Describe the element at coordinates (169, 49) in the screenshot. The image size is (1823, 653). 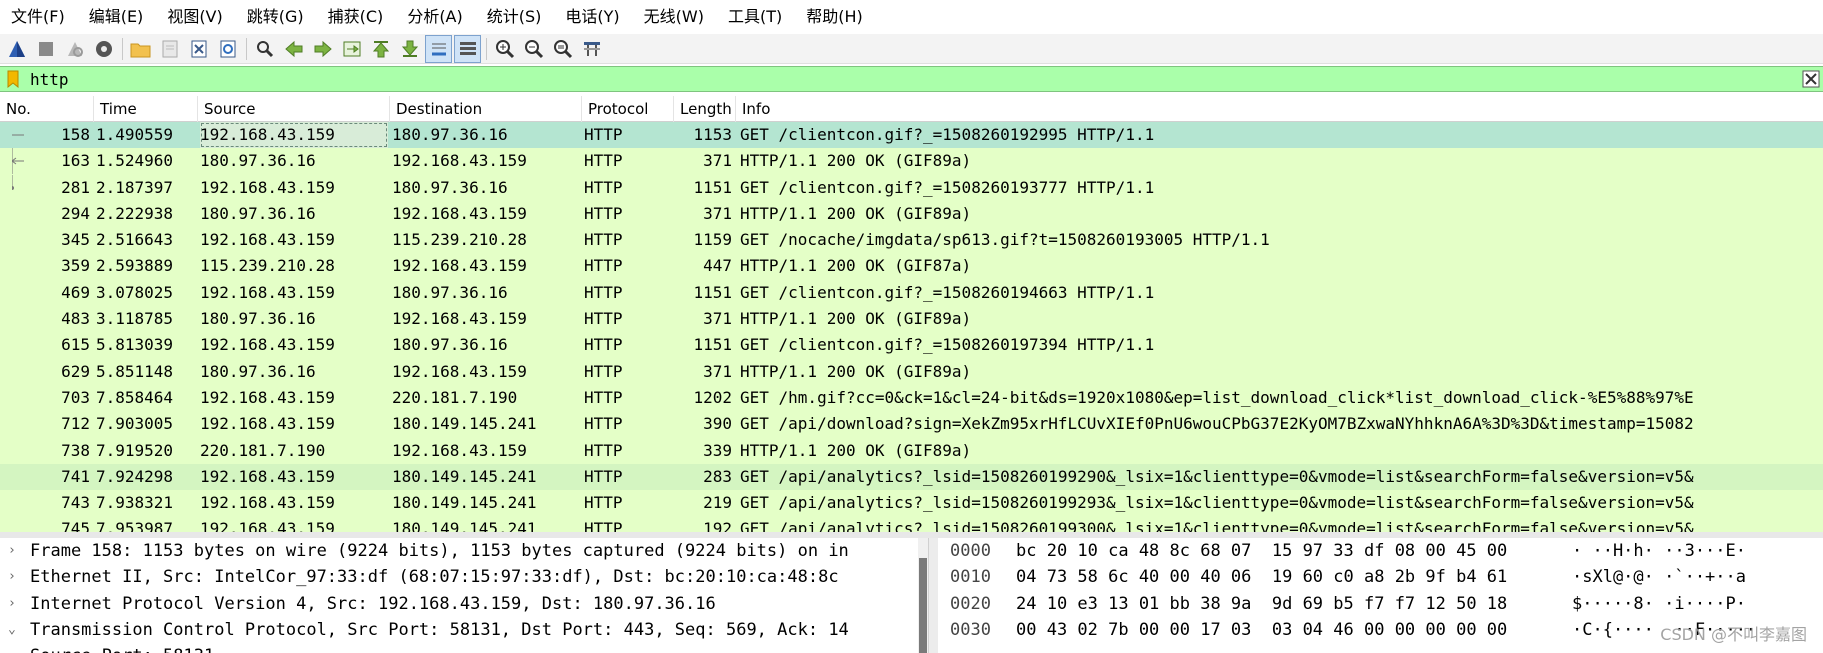
I see `save-file-icon` at that location.